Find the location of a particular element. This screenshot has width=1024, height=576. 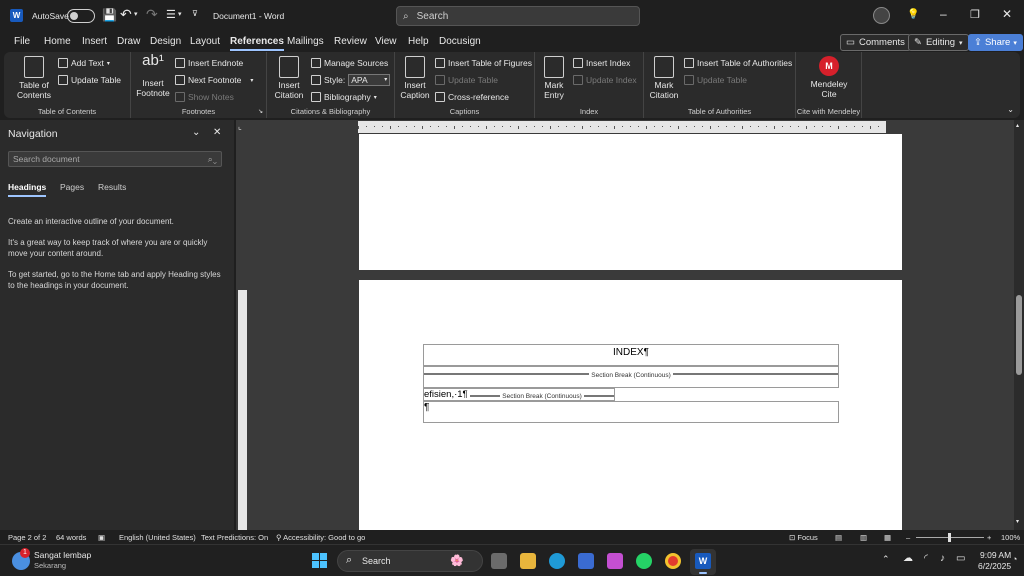

close-icon: ✕ is located at coordinates (1007, 14).